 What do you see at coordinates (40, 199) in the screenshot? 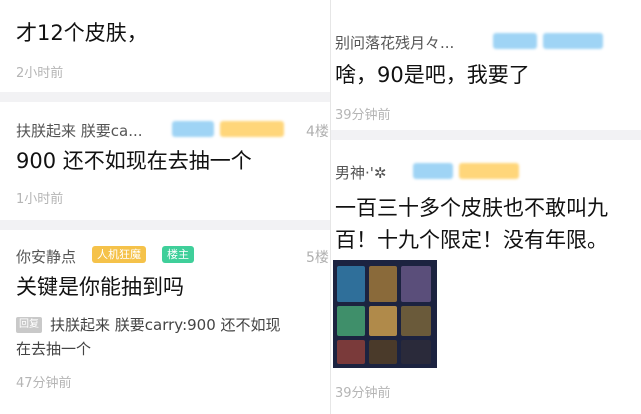
I see `comment-time: 1小时前` at bounding box center [40, 199].